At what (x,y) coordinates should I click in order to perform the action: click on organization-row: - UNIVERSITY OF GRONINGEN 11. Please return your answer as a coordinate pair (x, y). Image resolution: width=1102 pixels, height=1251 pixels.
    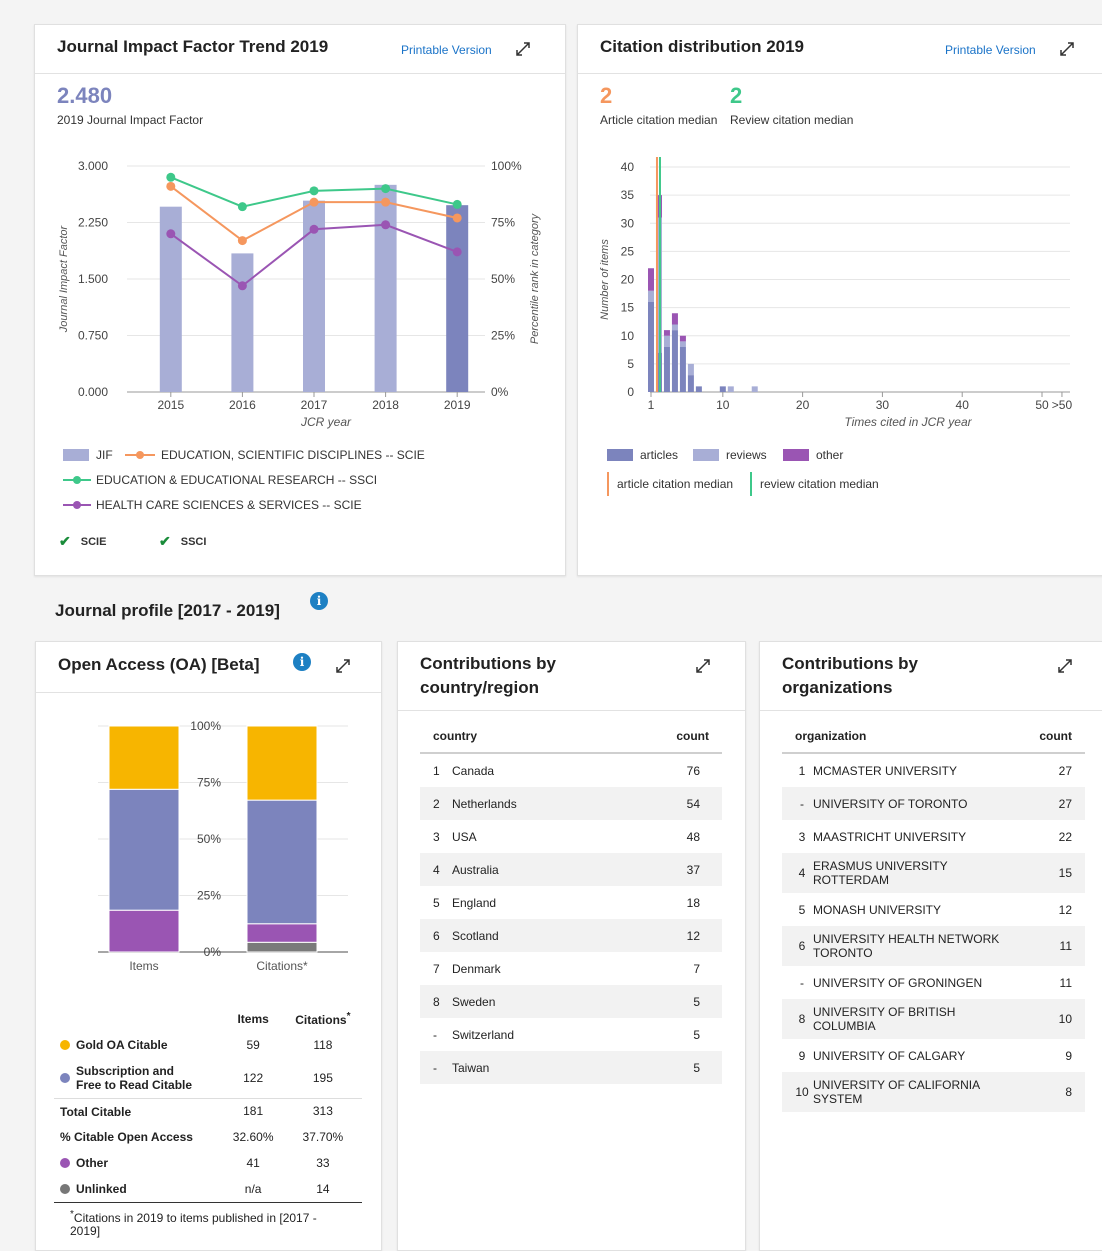
    Looking at the image, I should click on (933, 982).